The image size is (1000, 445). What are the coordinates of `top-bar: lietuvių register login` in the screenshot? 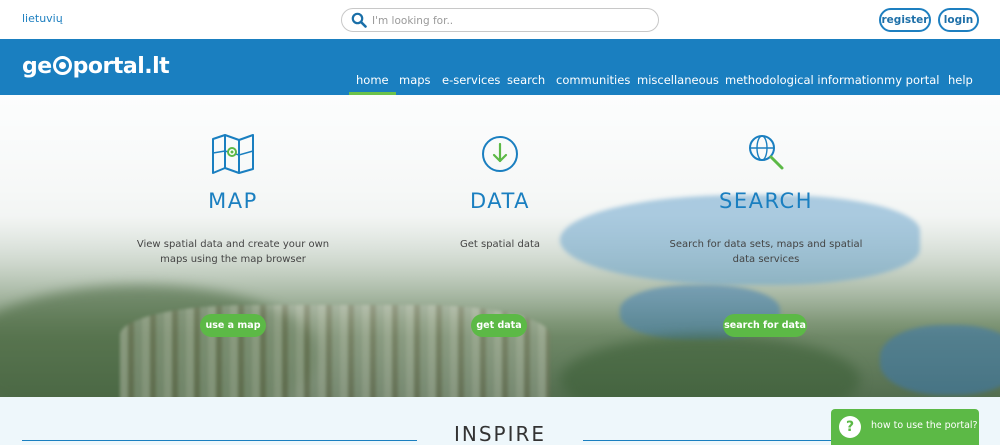 It's located at (500, 19).